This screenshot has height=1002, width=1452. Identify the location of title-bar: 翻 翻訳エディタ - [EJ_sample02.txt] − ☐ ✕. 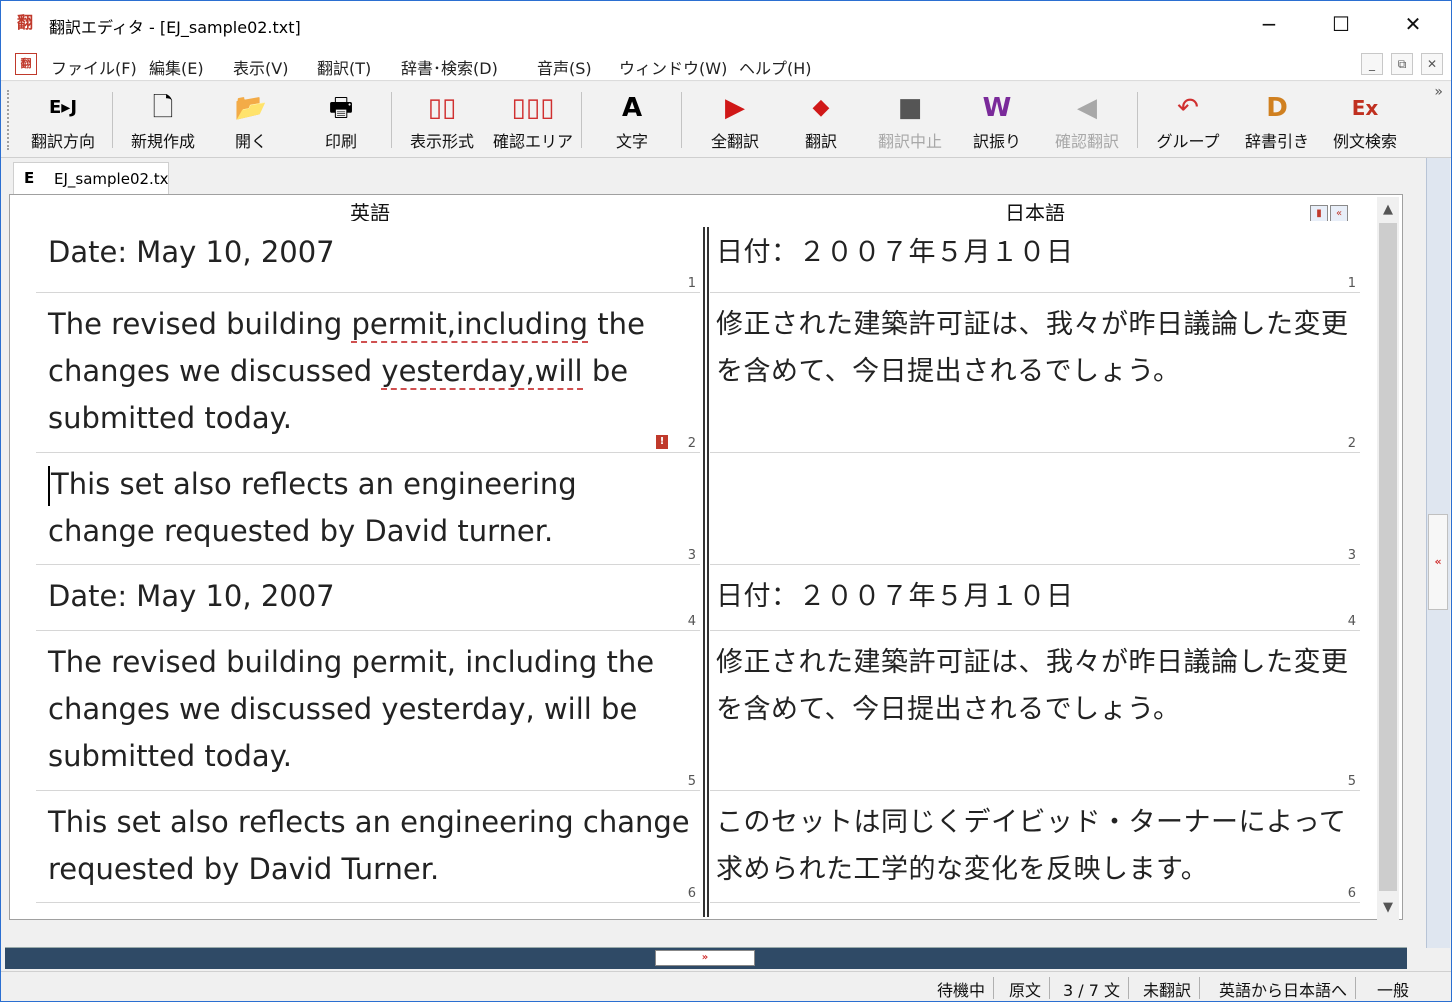
(726, 24).